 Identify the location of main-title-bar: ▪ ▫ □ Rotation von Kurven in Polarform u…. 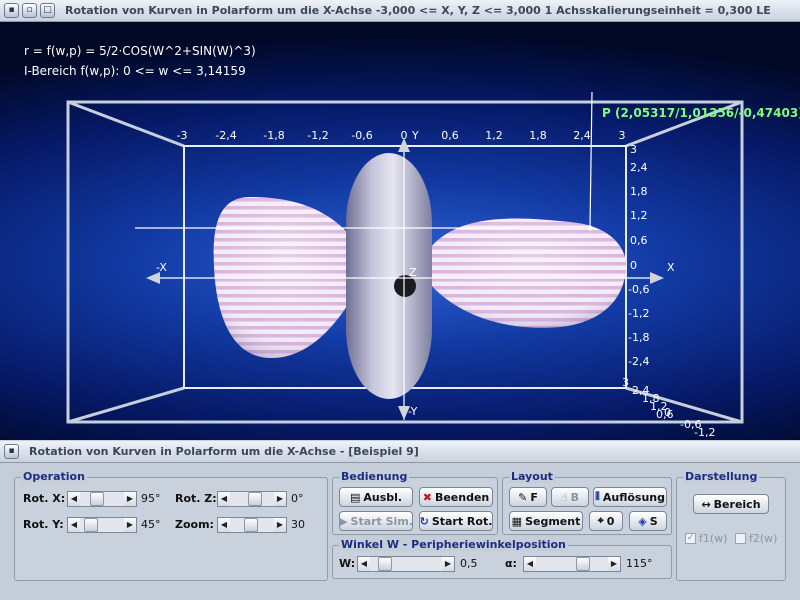
(400, 11).